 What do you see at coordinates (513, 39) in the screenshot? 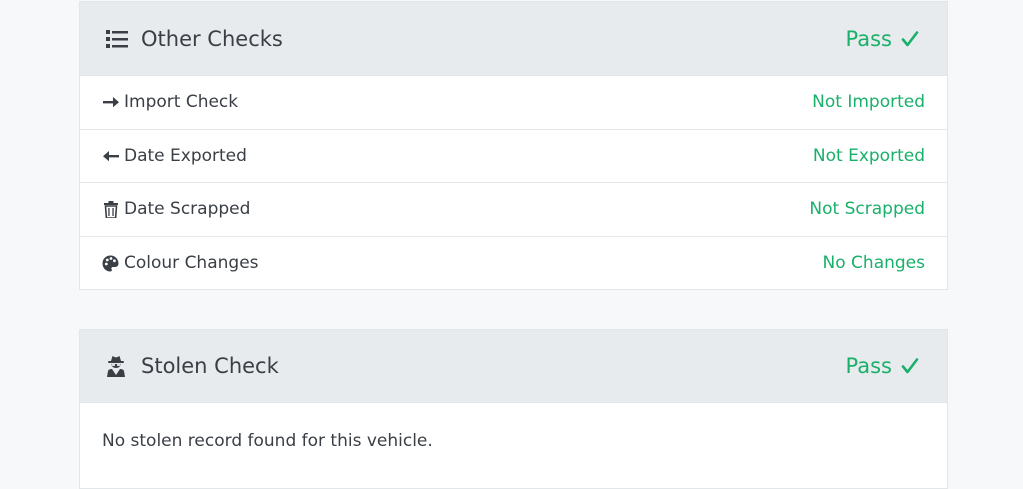
I see `other-checks-header: Other Checks Pass` at bounding box center [513, 39].